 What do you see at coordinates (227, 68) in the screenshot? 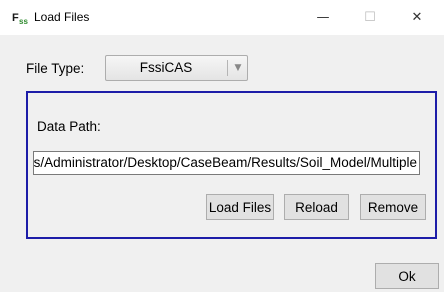
I see `combo-separator` at bounding box center [227, 68].